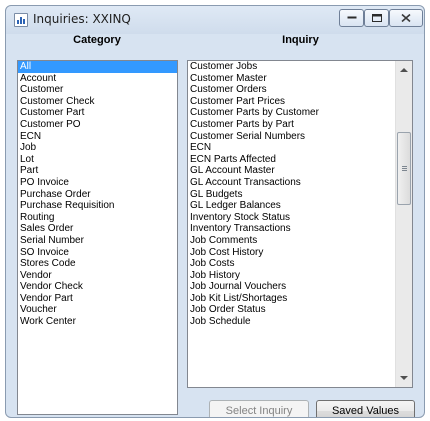 This screenshot has width=430, height=421. I want to click on window-app-icon, so click(21, 20).